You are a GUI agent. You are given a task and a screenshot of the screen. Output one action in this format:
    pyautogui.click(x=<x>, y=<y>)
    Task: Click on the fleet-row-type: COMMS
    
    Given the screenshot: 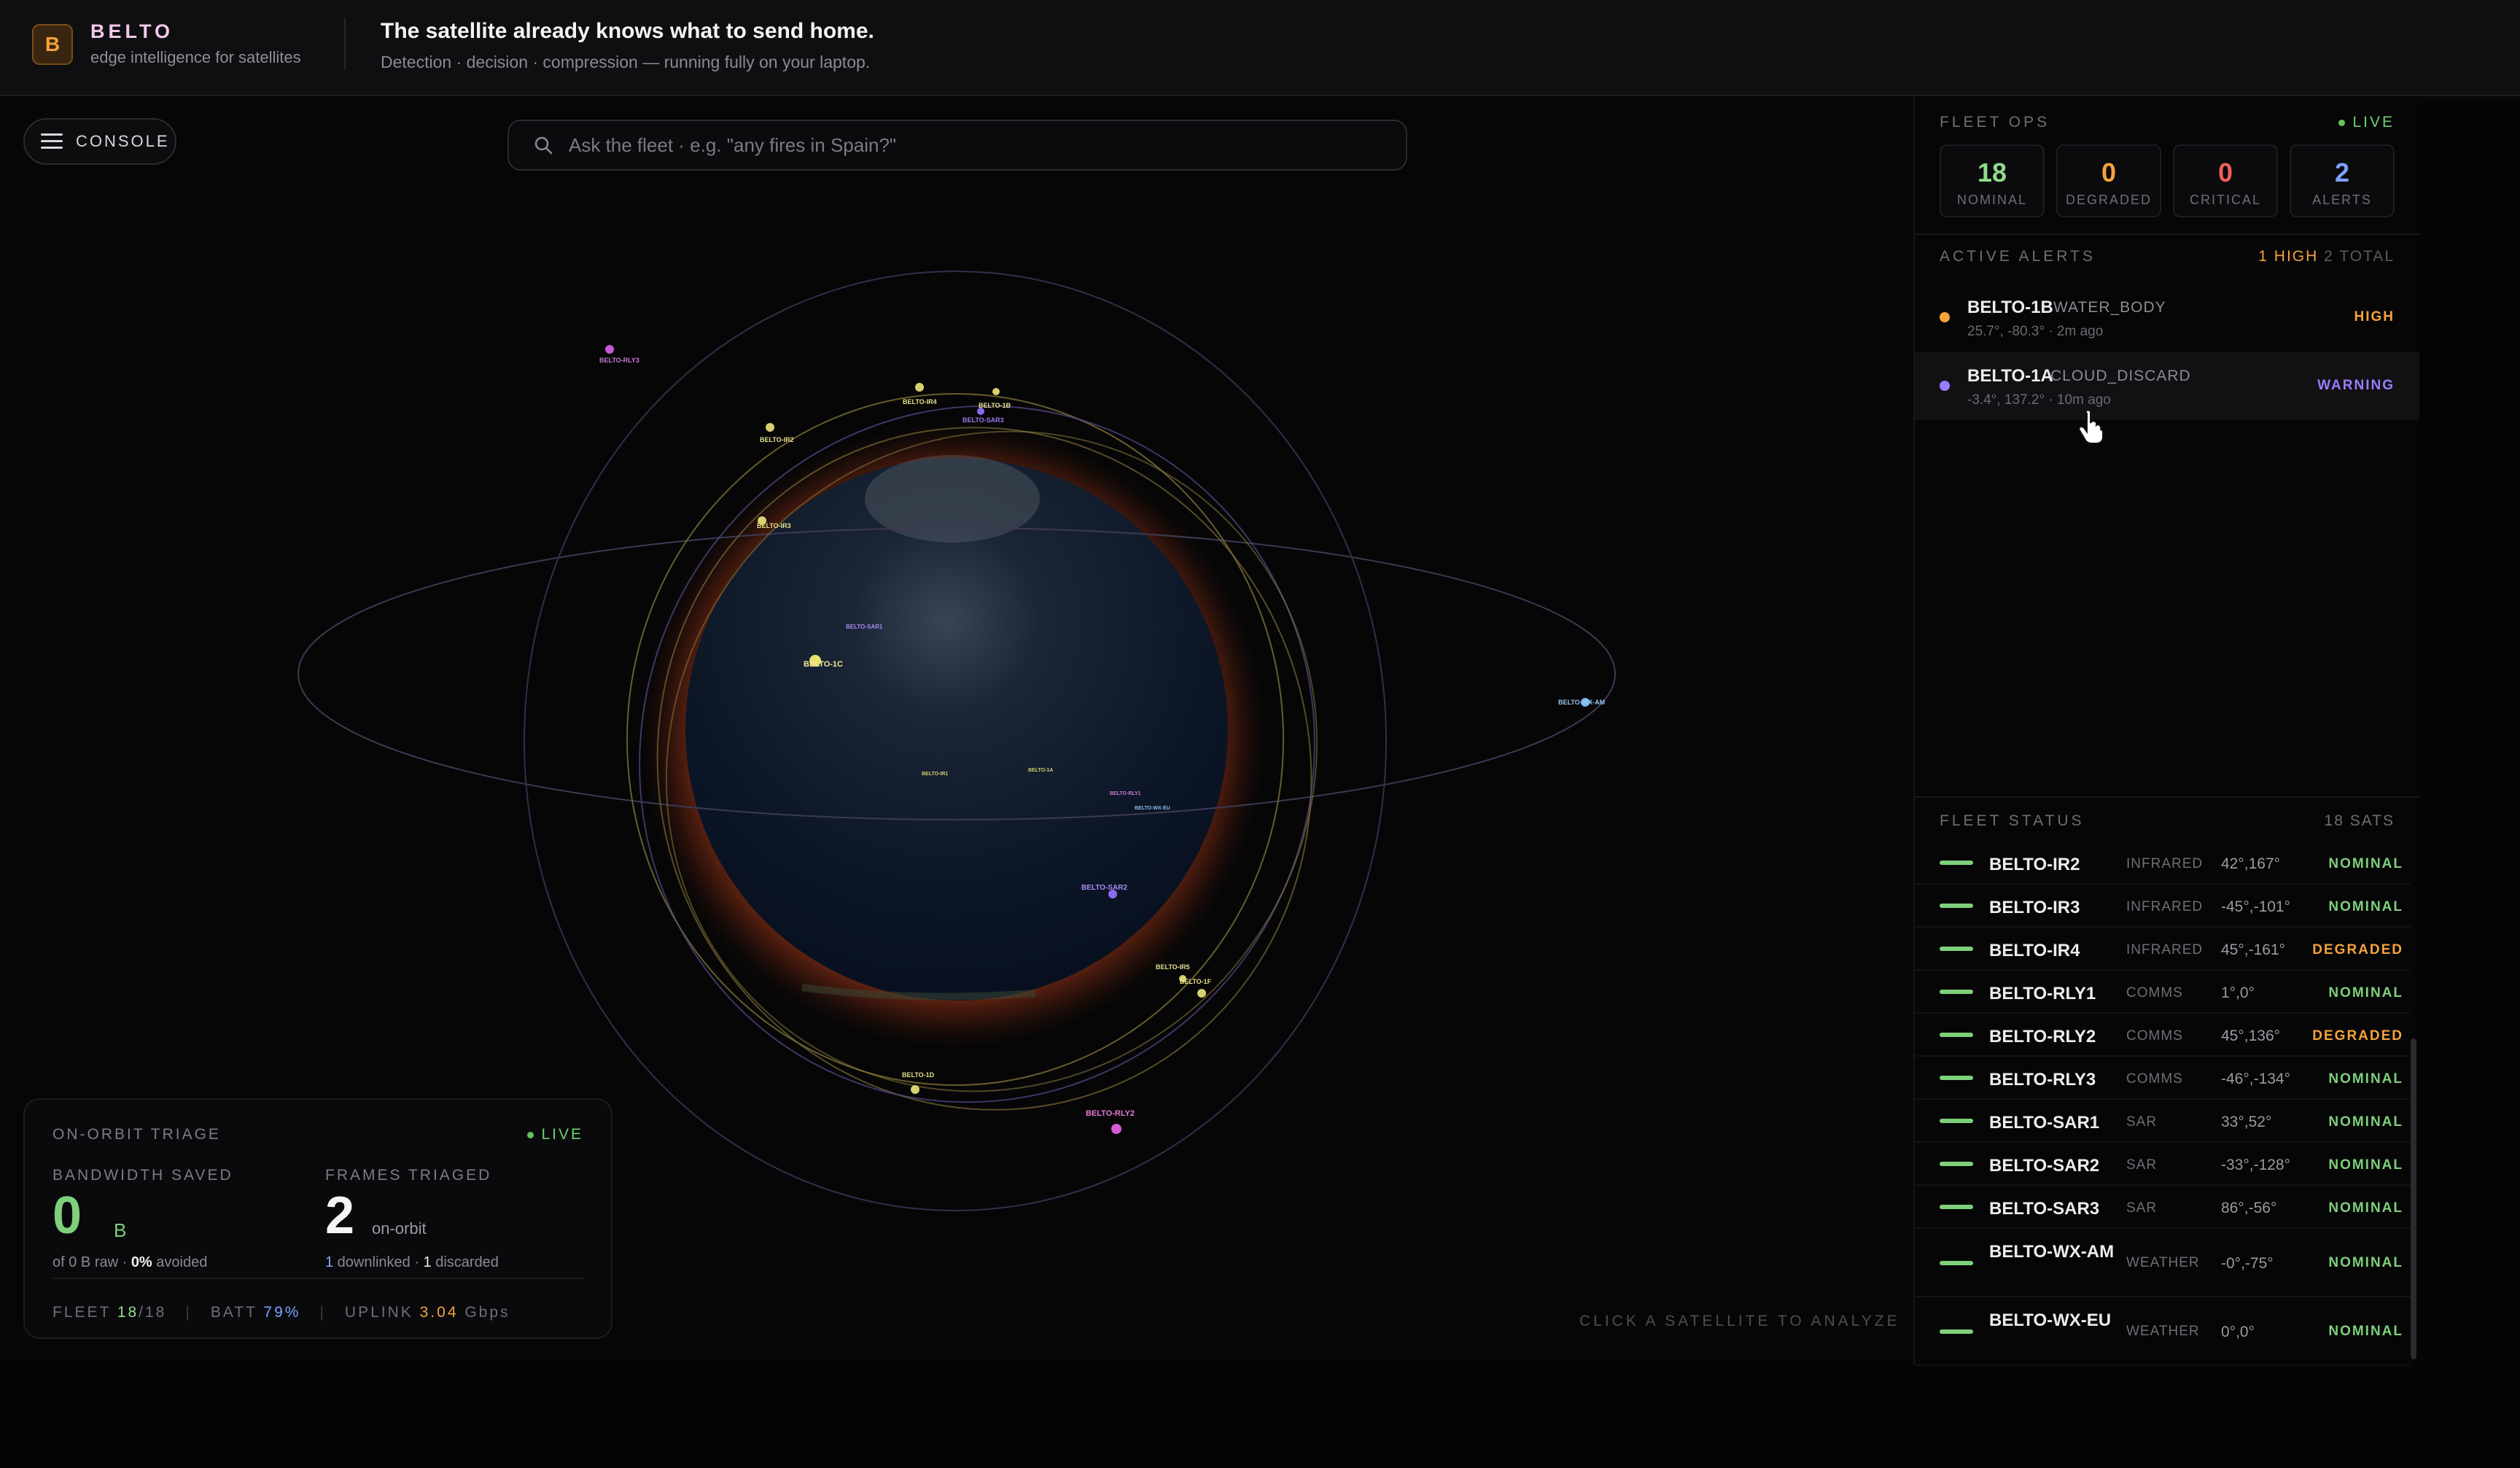 What is the action you would take?
    pyautogui.click(x=2154, y=1079)
    